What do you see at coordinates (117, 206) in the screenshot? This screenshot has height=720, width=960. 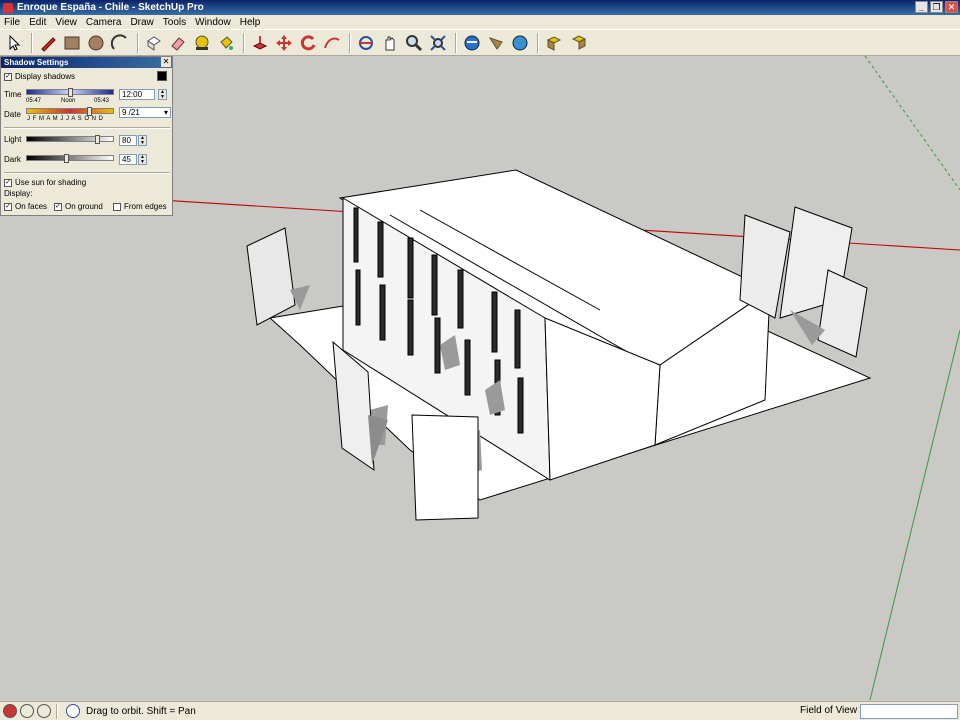 I see `from-edges-checkbox` at bounding box center [117, 206].